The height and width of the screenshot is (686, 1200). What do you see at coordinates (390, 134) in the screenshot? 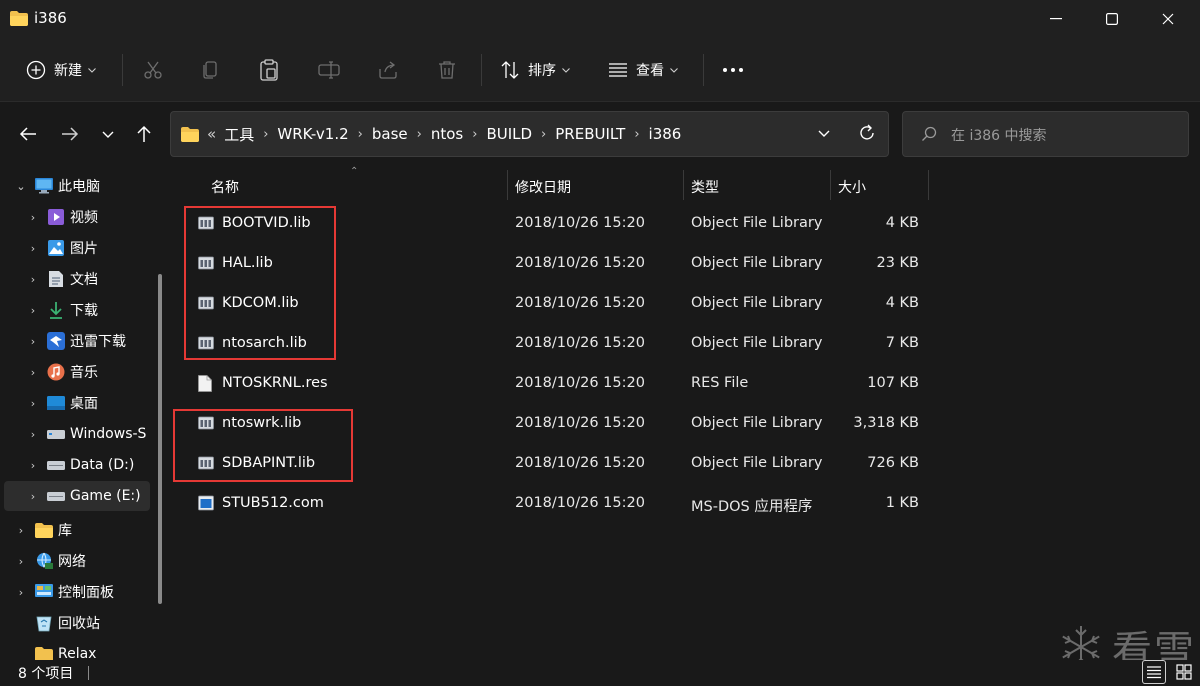
I see `breadcrumb-item: base` at bounding box center [390, 134].